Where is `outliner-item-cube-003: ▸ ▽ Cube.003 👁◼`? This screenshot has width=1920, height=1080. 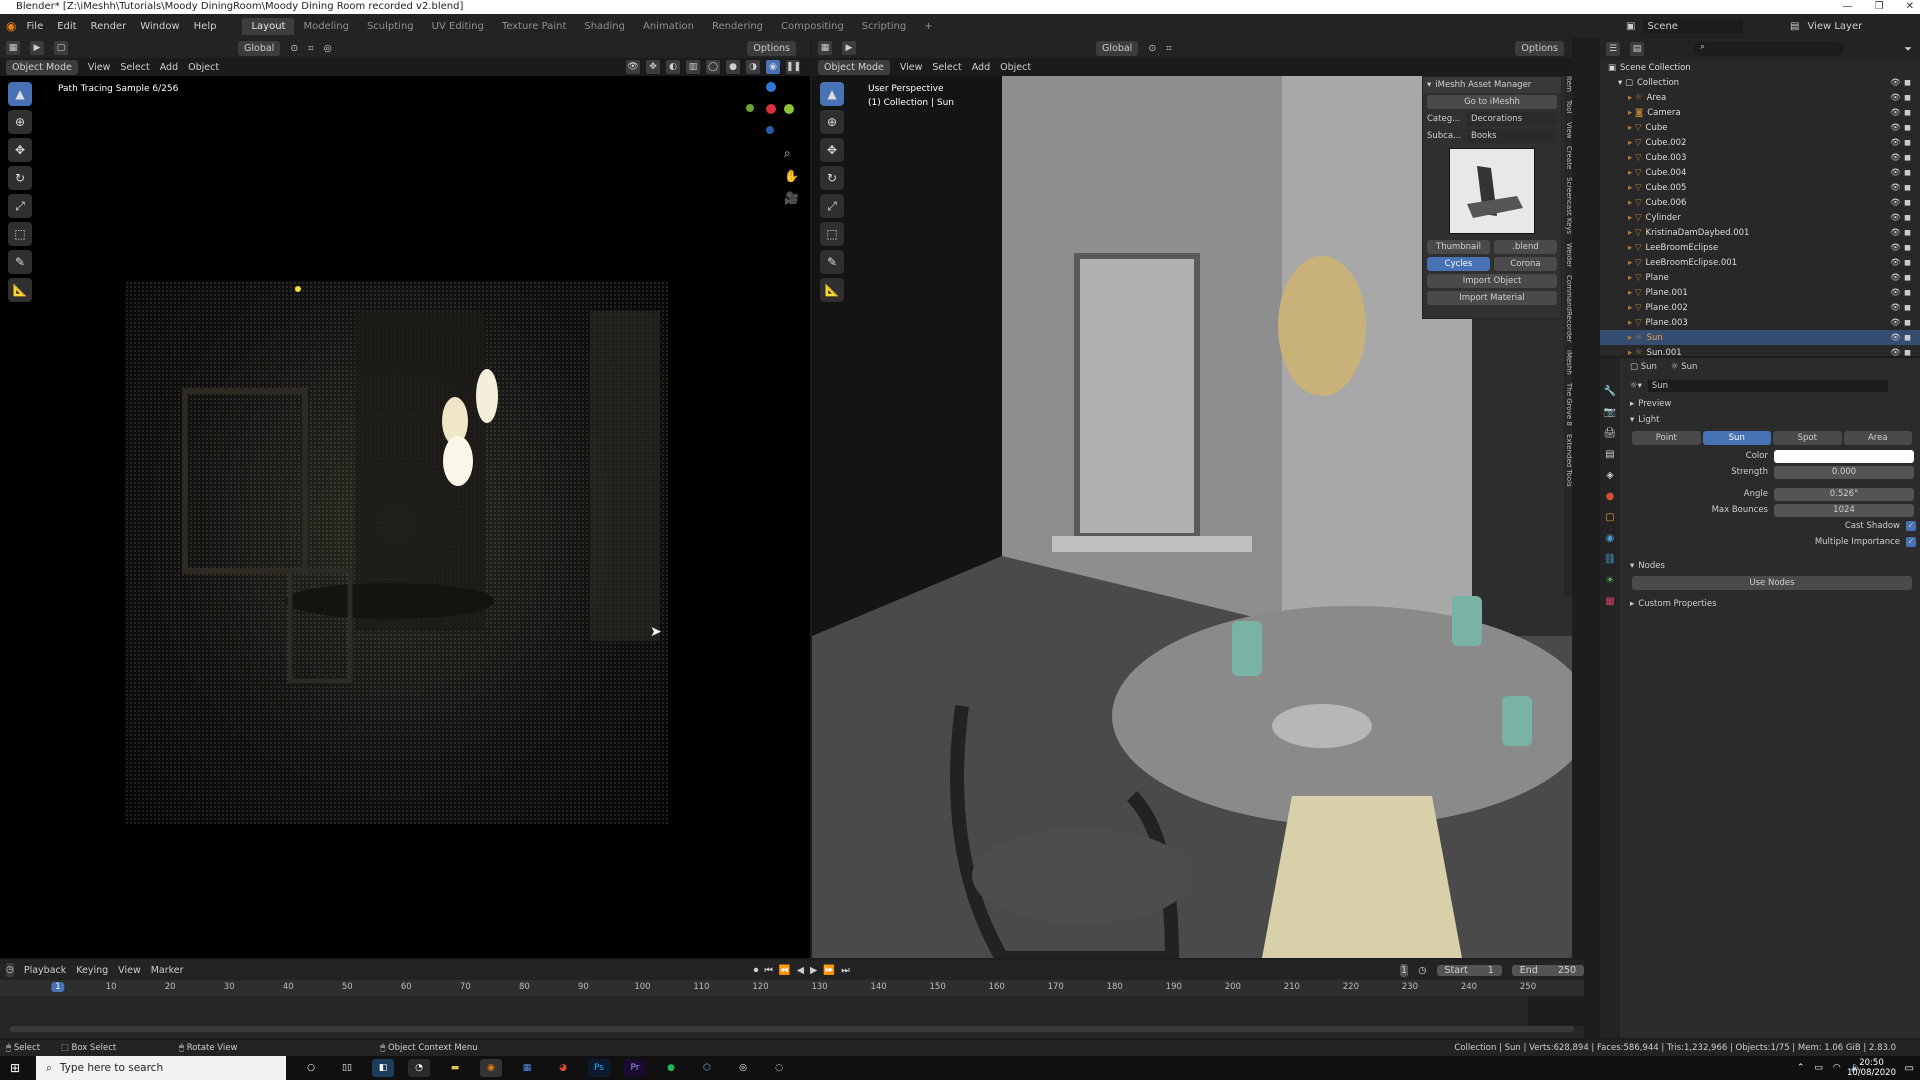 outliner-item-cube-003: ▸ ▽ Cube.003 👁◼ is located at coordinates (1760, 157).